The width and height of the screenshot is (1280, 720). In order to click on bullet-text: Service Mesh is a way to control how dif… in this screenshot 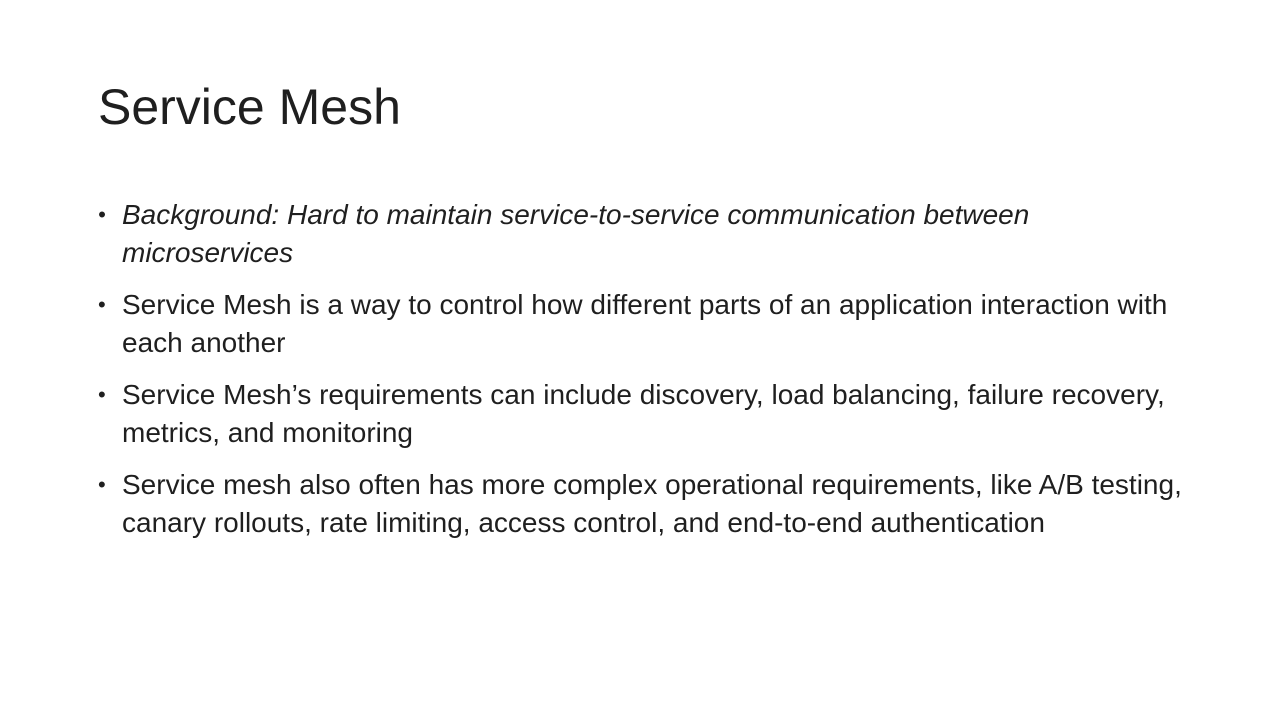, I will do `click(645, 323)`.